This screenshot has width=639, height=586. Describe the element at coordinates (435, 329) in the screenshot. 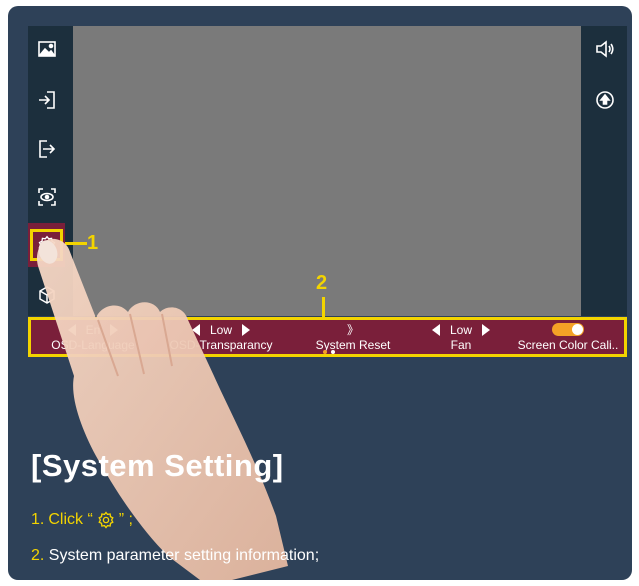

I see `arrow-left-icon` at that location.